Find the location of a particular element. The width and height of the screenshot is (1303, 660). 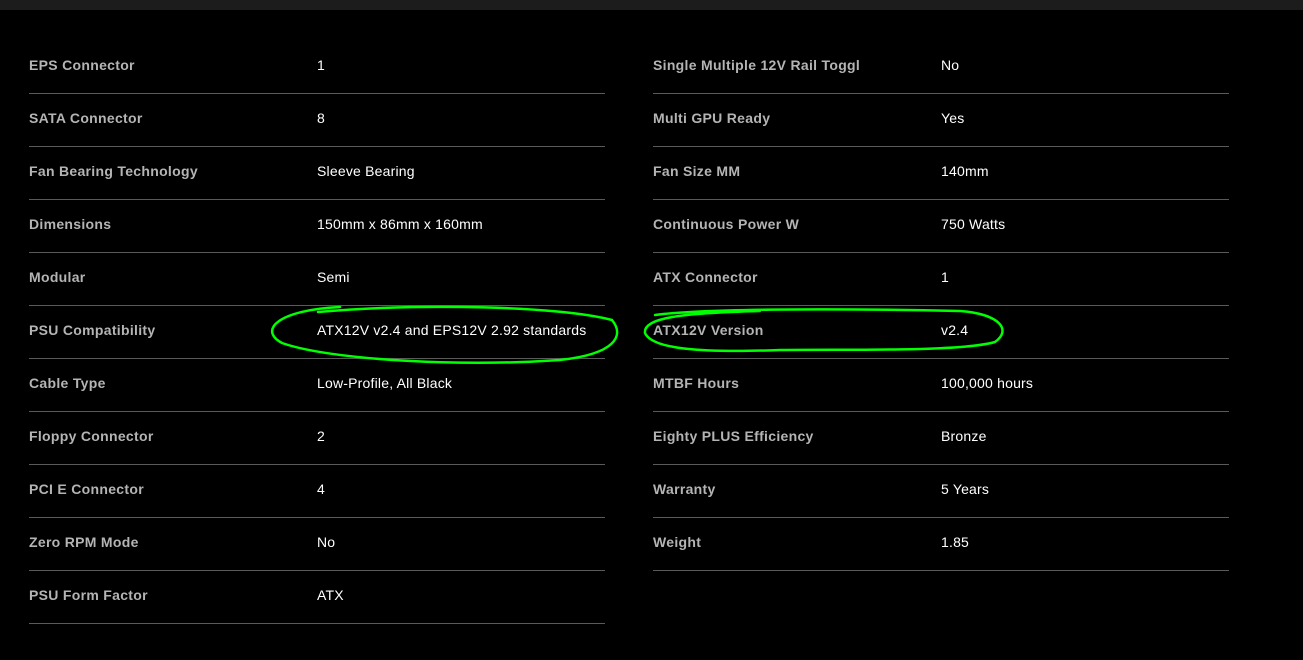

spec-value: 8 is located at coordinates (321, 118).